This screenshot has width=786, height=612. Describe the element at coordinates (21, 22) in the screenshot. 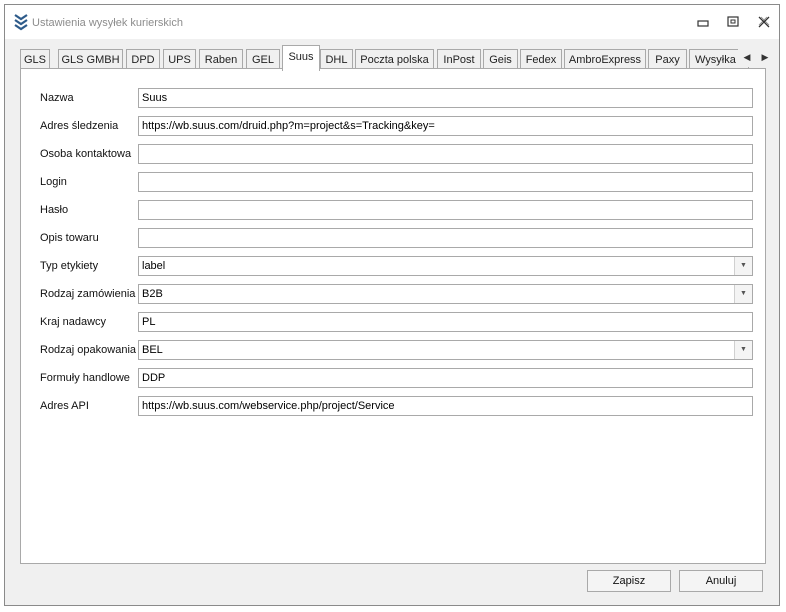

I see `chevrons-down-icon` at that location.